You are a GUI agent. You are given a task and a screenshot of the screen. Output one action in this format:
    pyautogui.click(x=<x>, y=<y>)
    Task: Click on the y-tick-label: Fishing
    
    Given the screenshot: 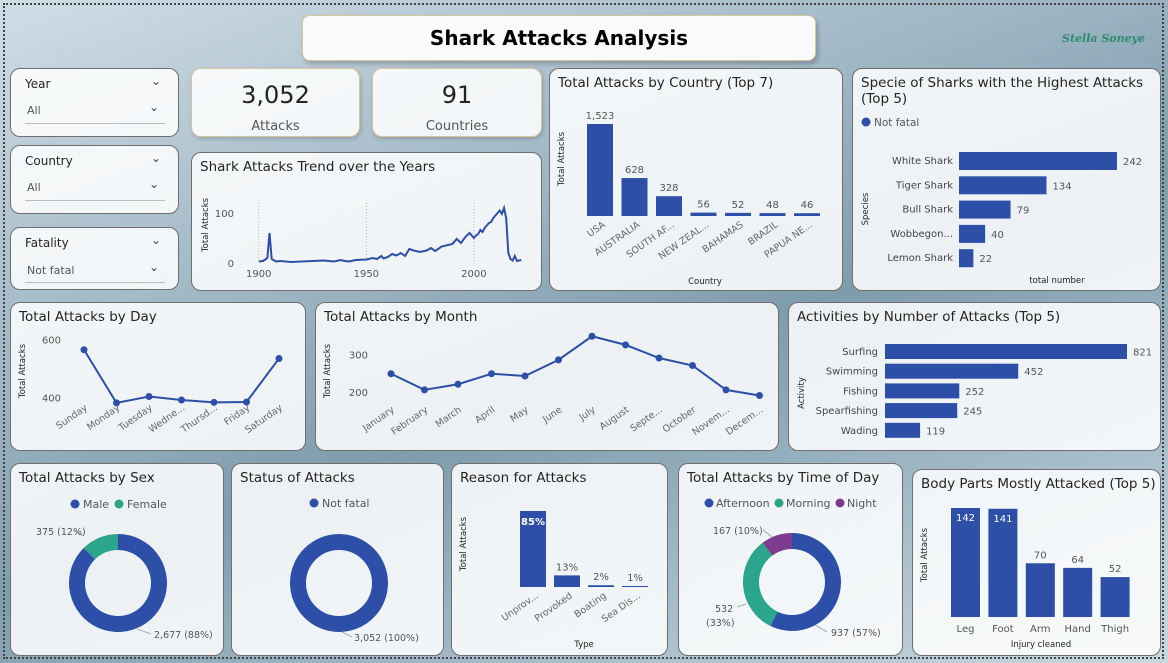 What is the action you would take?
    pyautogui.click(x=860, y=391)
    